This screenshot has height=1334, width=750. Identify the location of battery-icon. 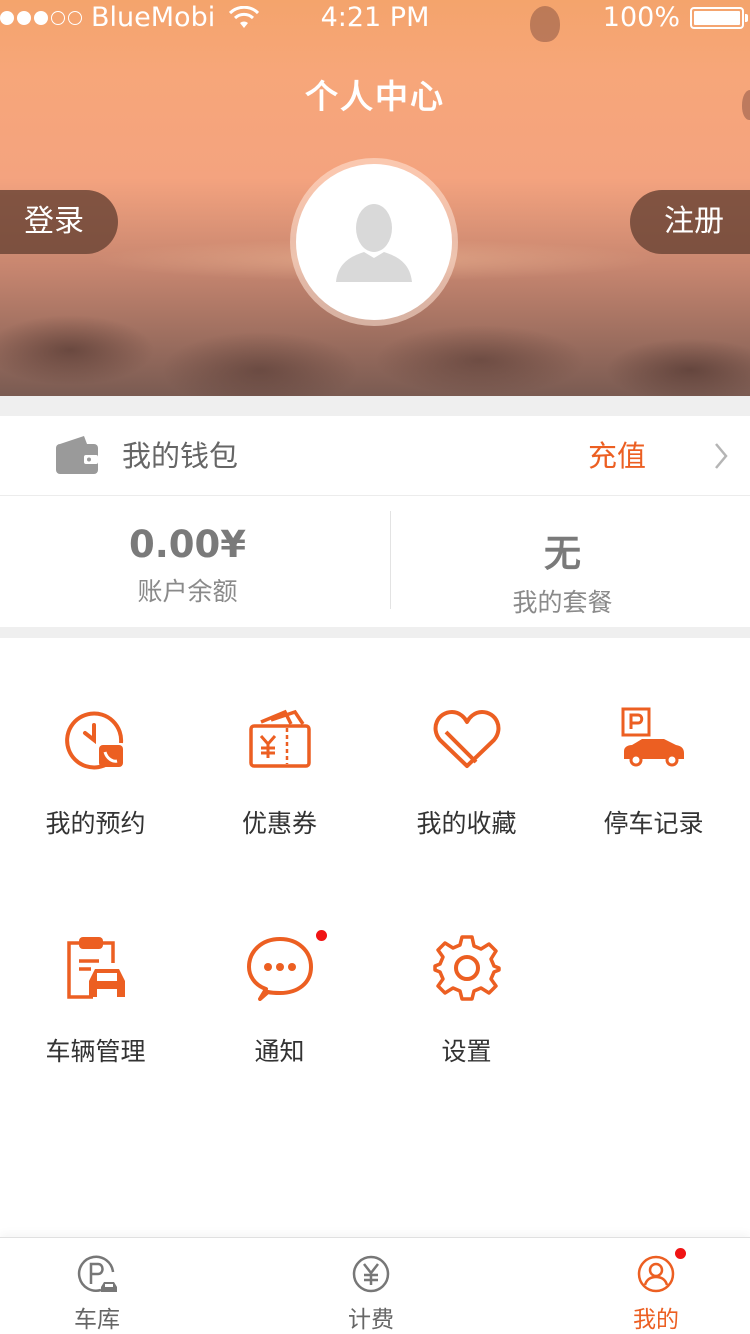
(719, 18).